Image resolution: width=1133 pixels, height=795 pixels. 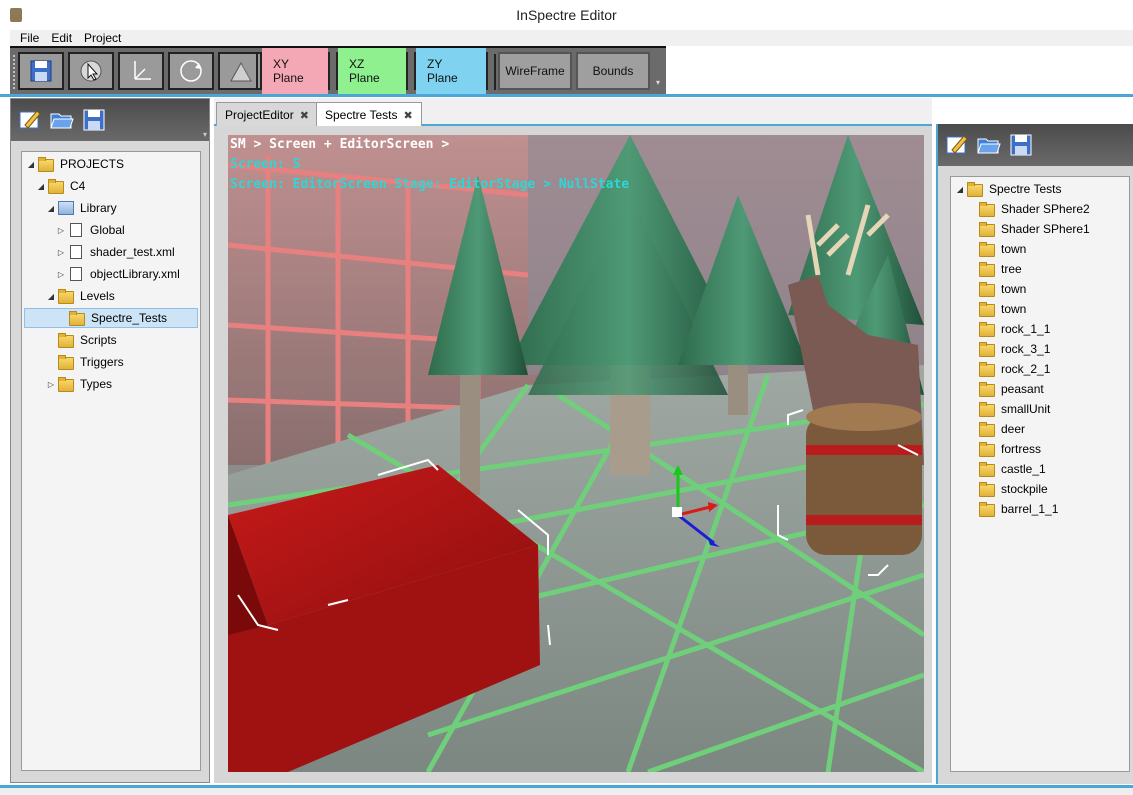 I want to click on scene-item: rock_3_1, so click(x=1008, y=349).